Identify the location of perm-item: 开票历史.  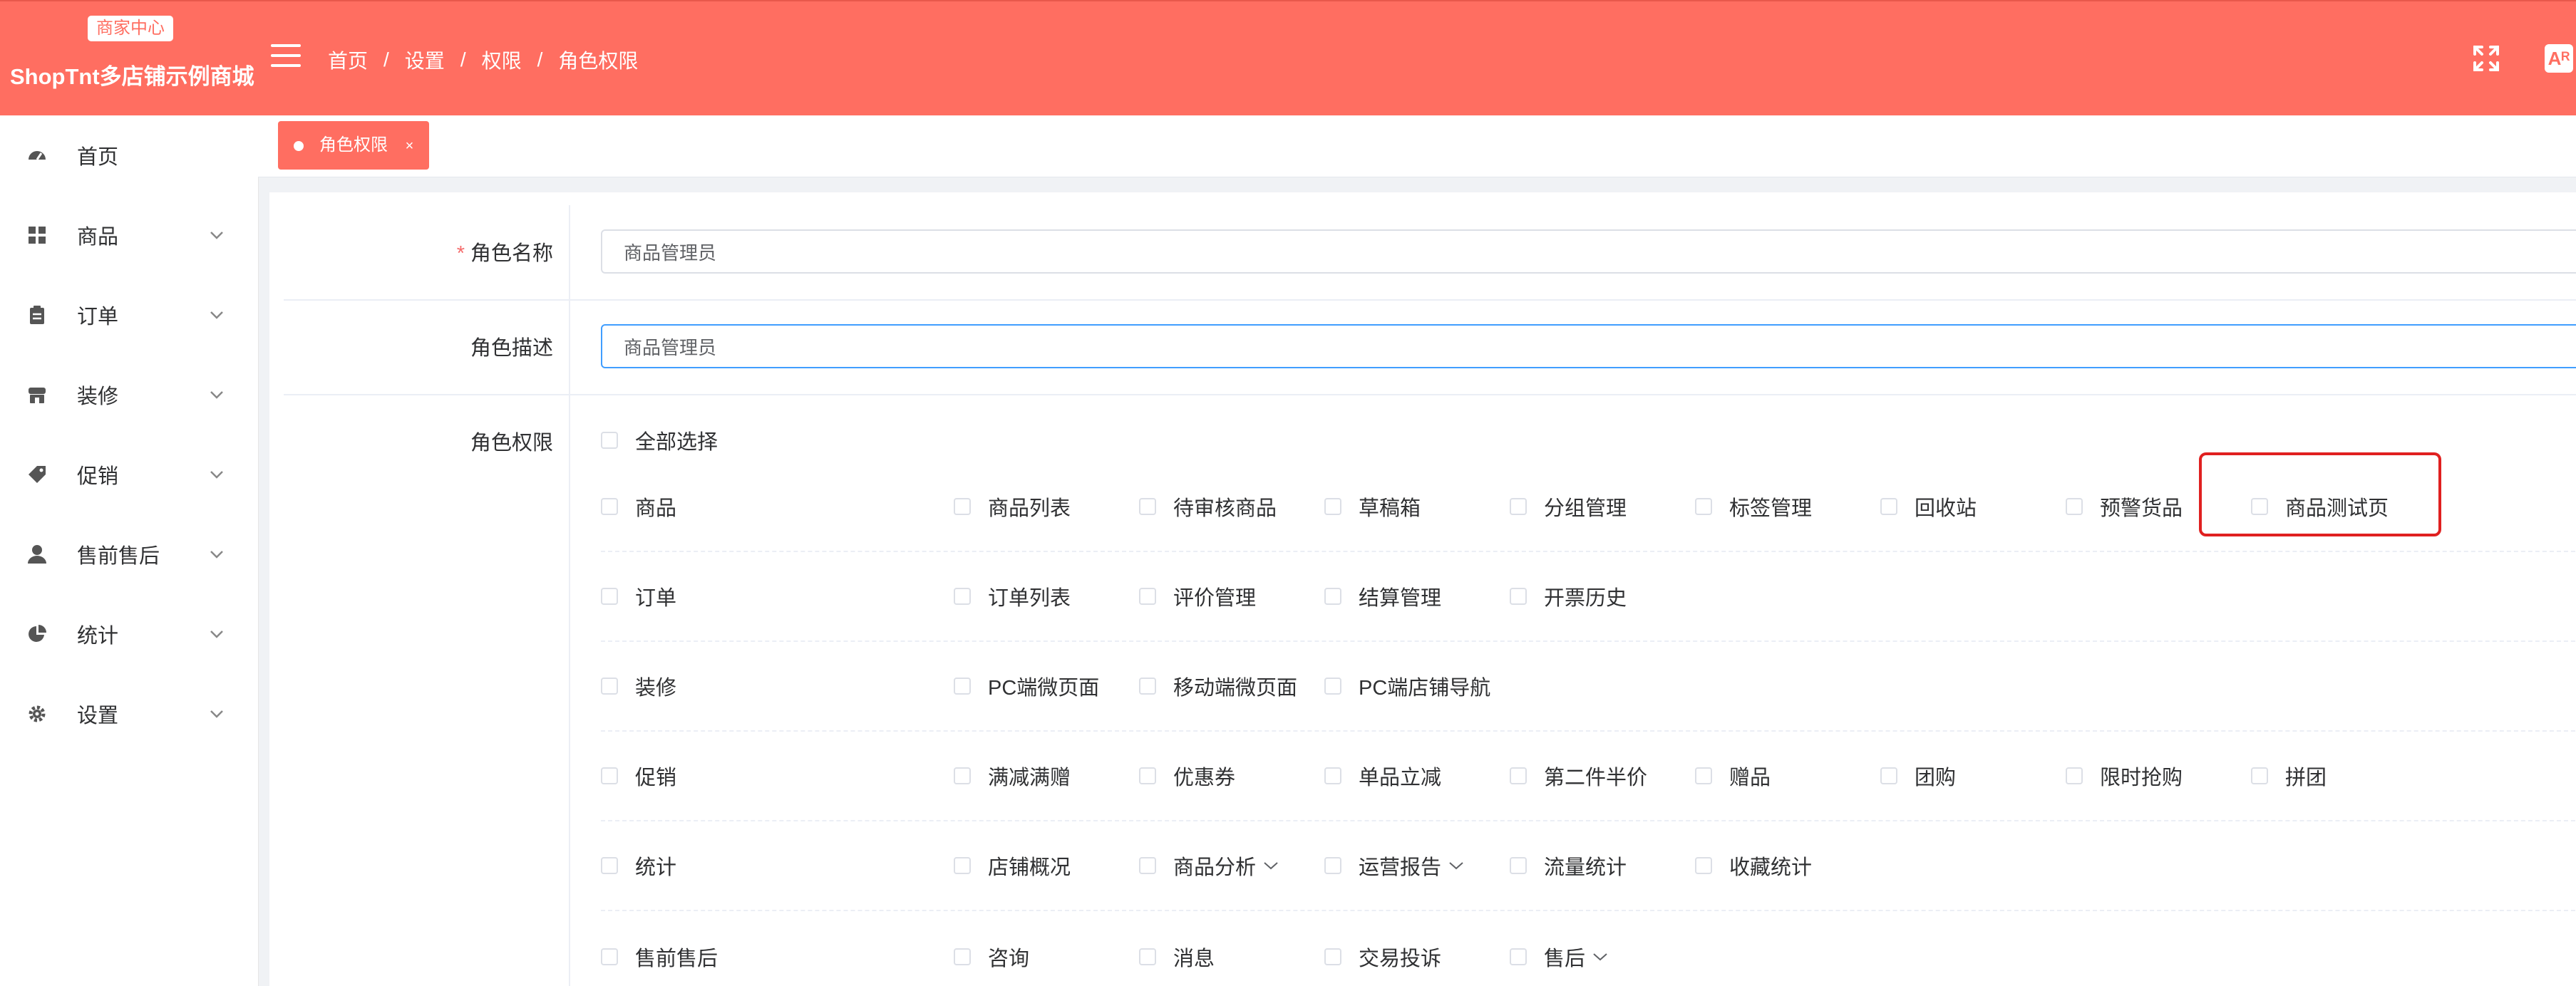
(1568, 596).